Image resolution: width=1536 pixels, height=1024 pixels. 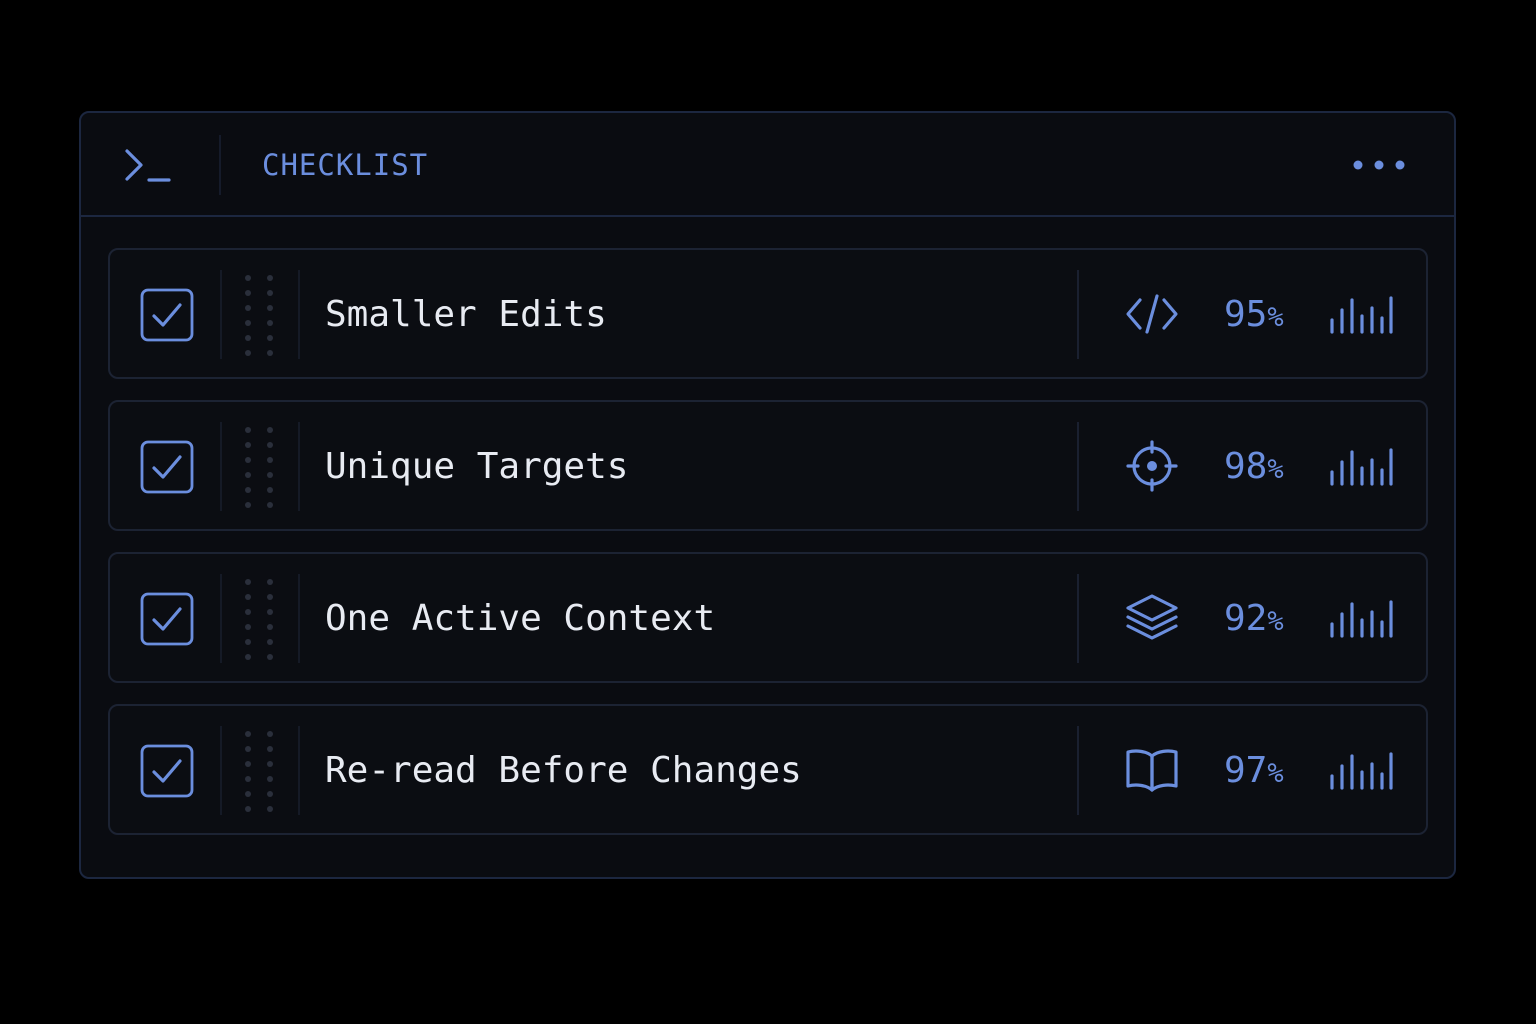 I want to click on panel-header: CHECKLIST, so click(x=767, y=165).